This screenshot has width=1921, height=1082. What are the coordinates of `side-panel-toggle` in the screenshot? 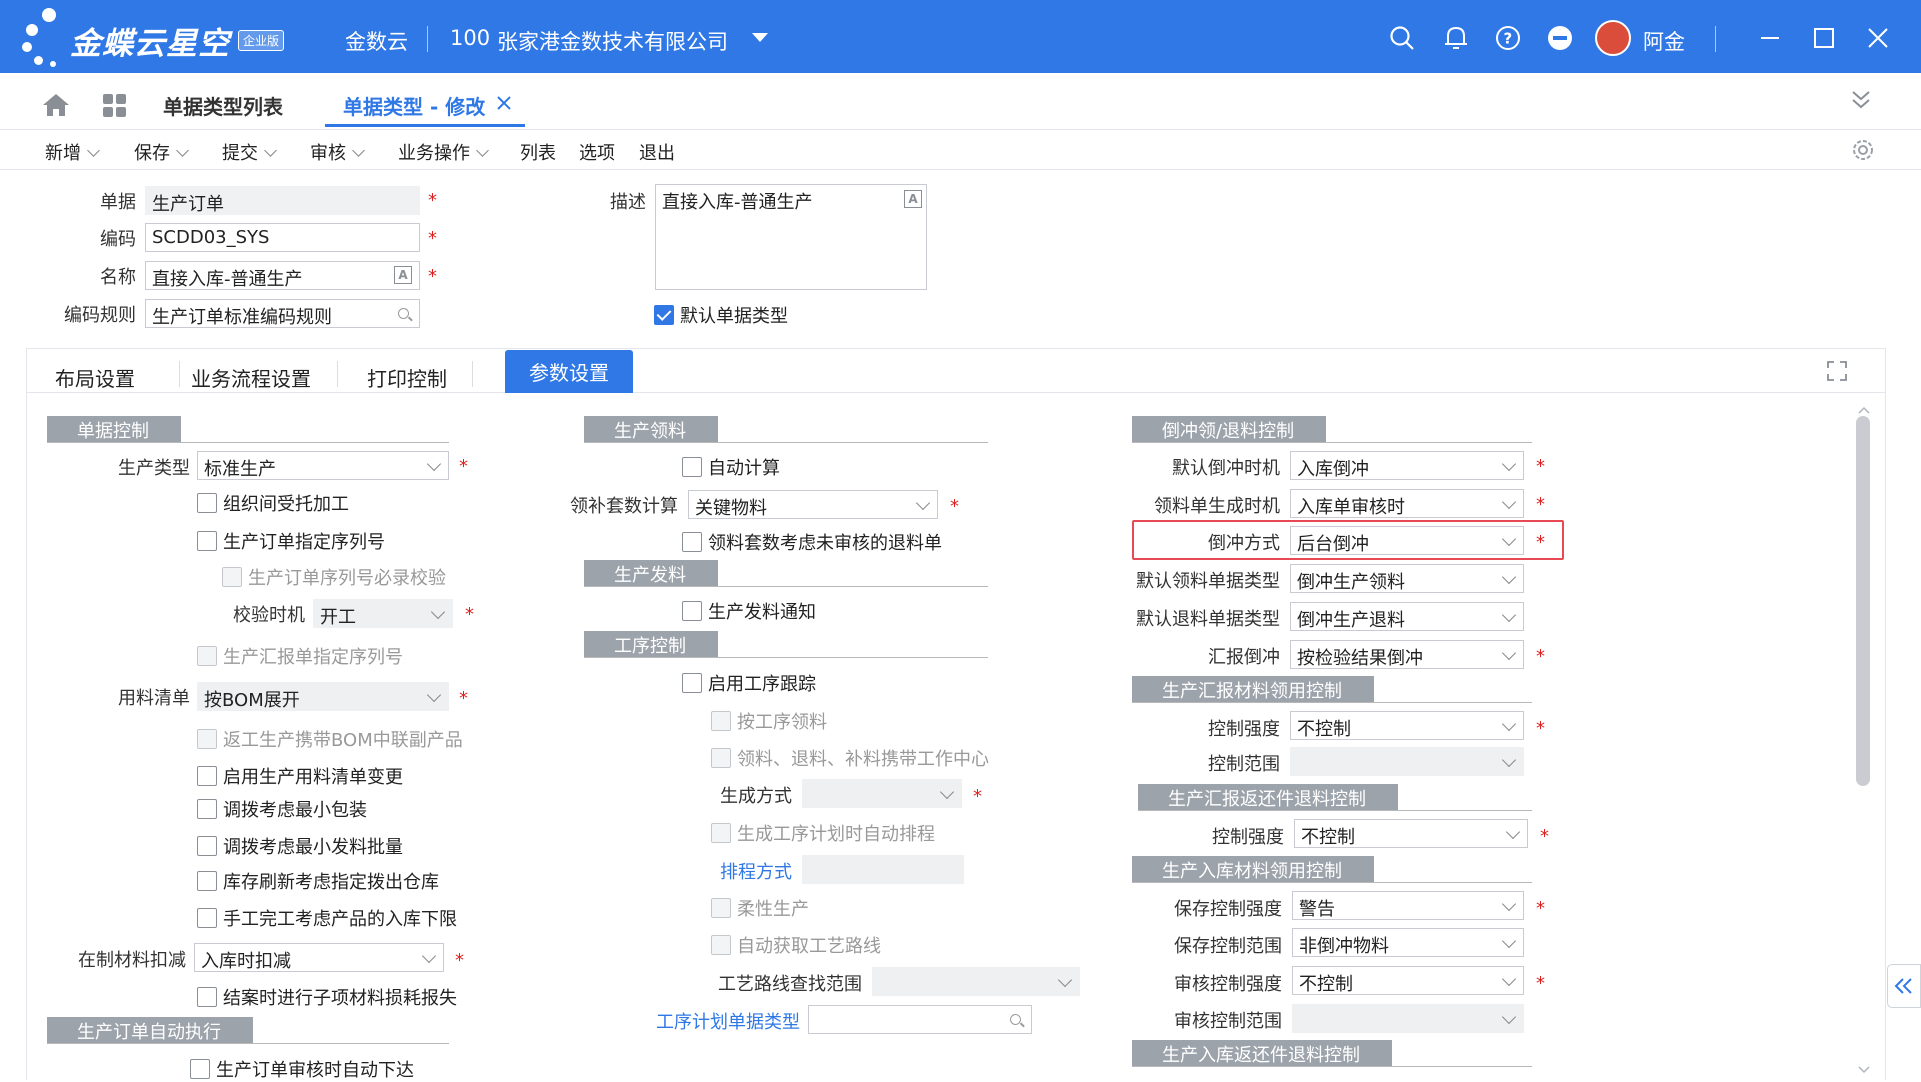 It's located at (1904, 986).